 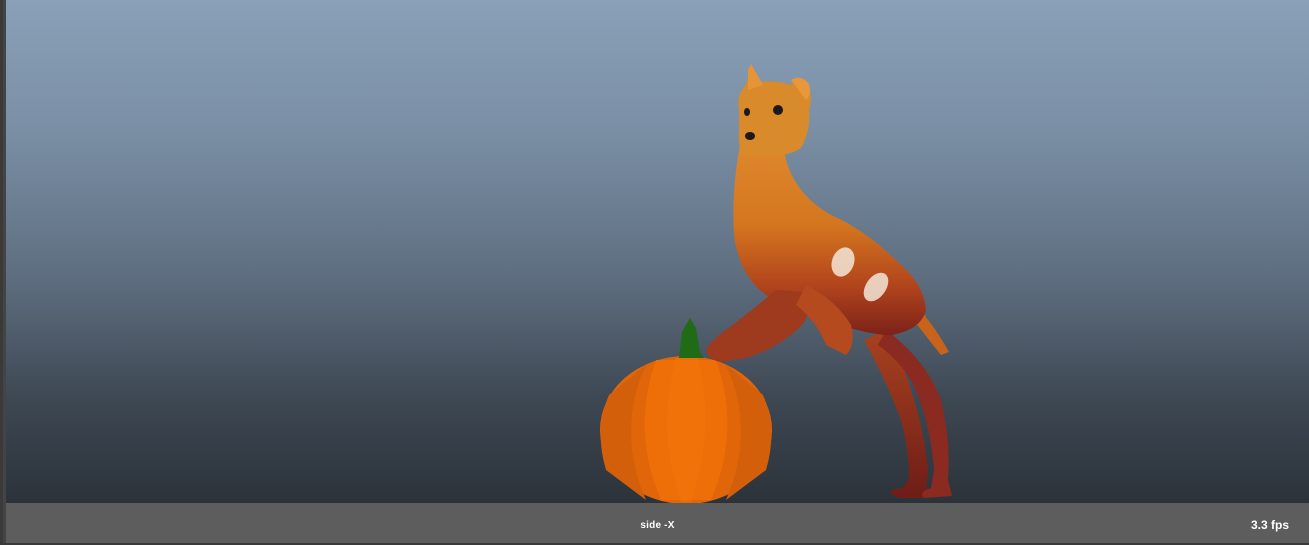 I want to click on fps-readout: 3.3 fps, so click(x=1269, y=525).